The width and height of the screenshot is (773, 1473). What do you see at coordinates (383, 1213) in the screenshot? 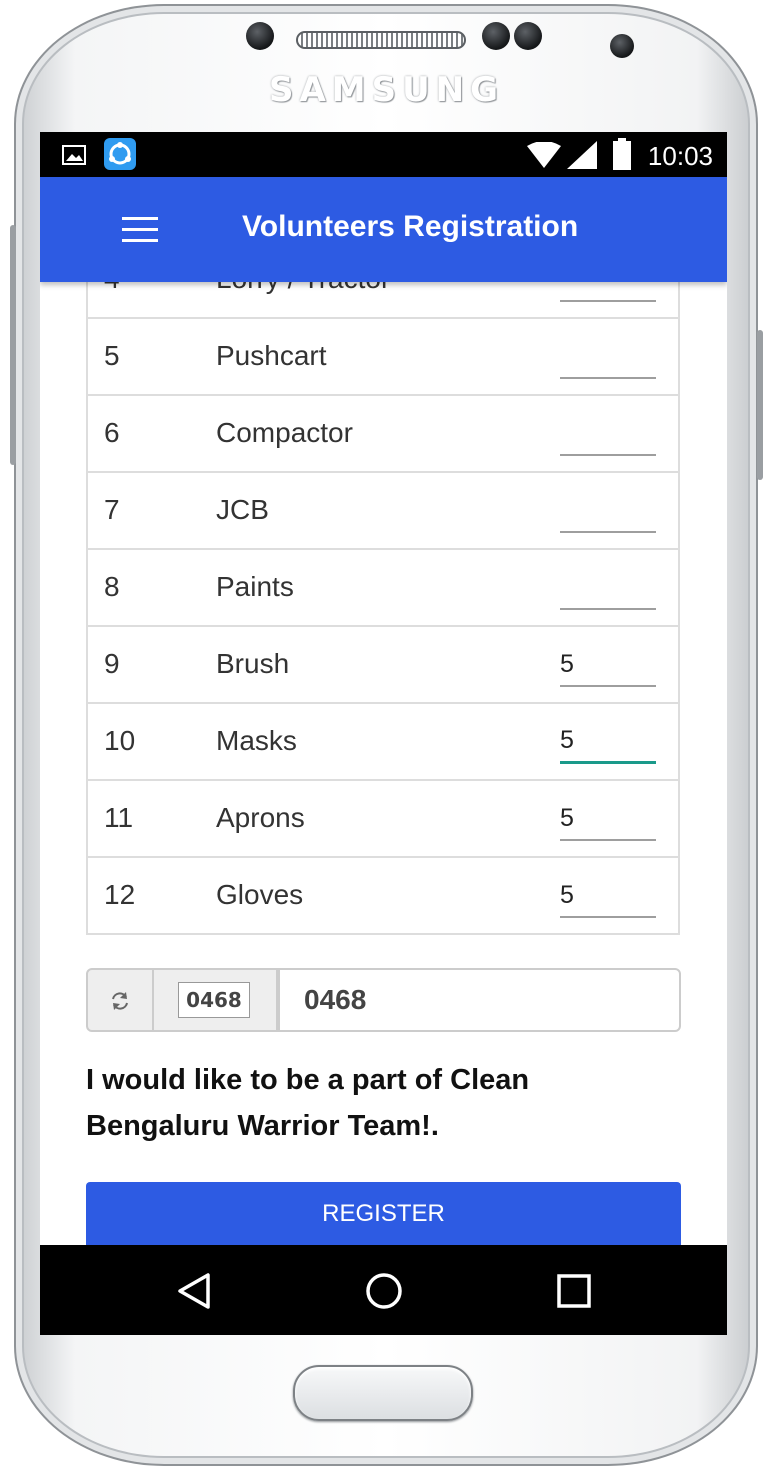
I see `register-button: REGISTER` at bounding box center [383, 1213].